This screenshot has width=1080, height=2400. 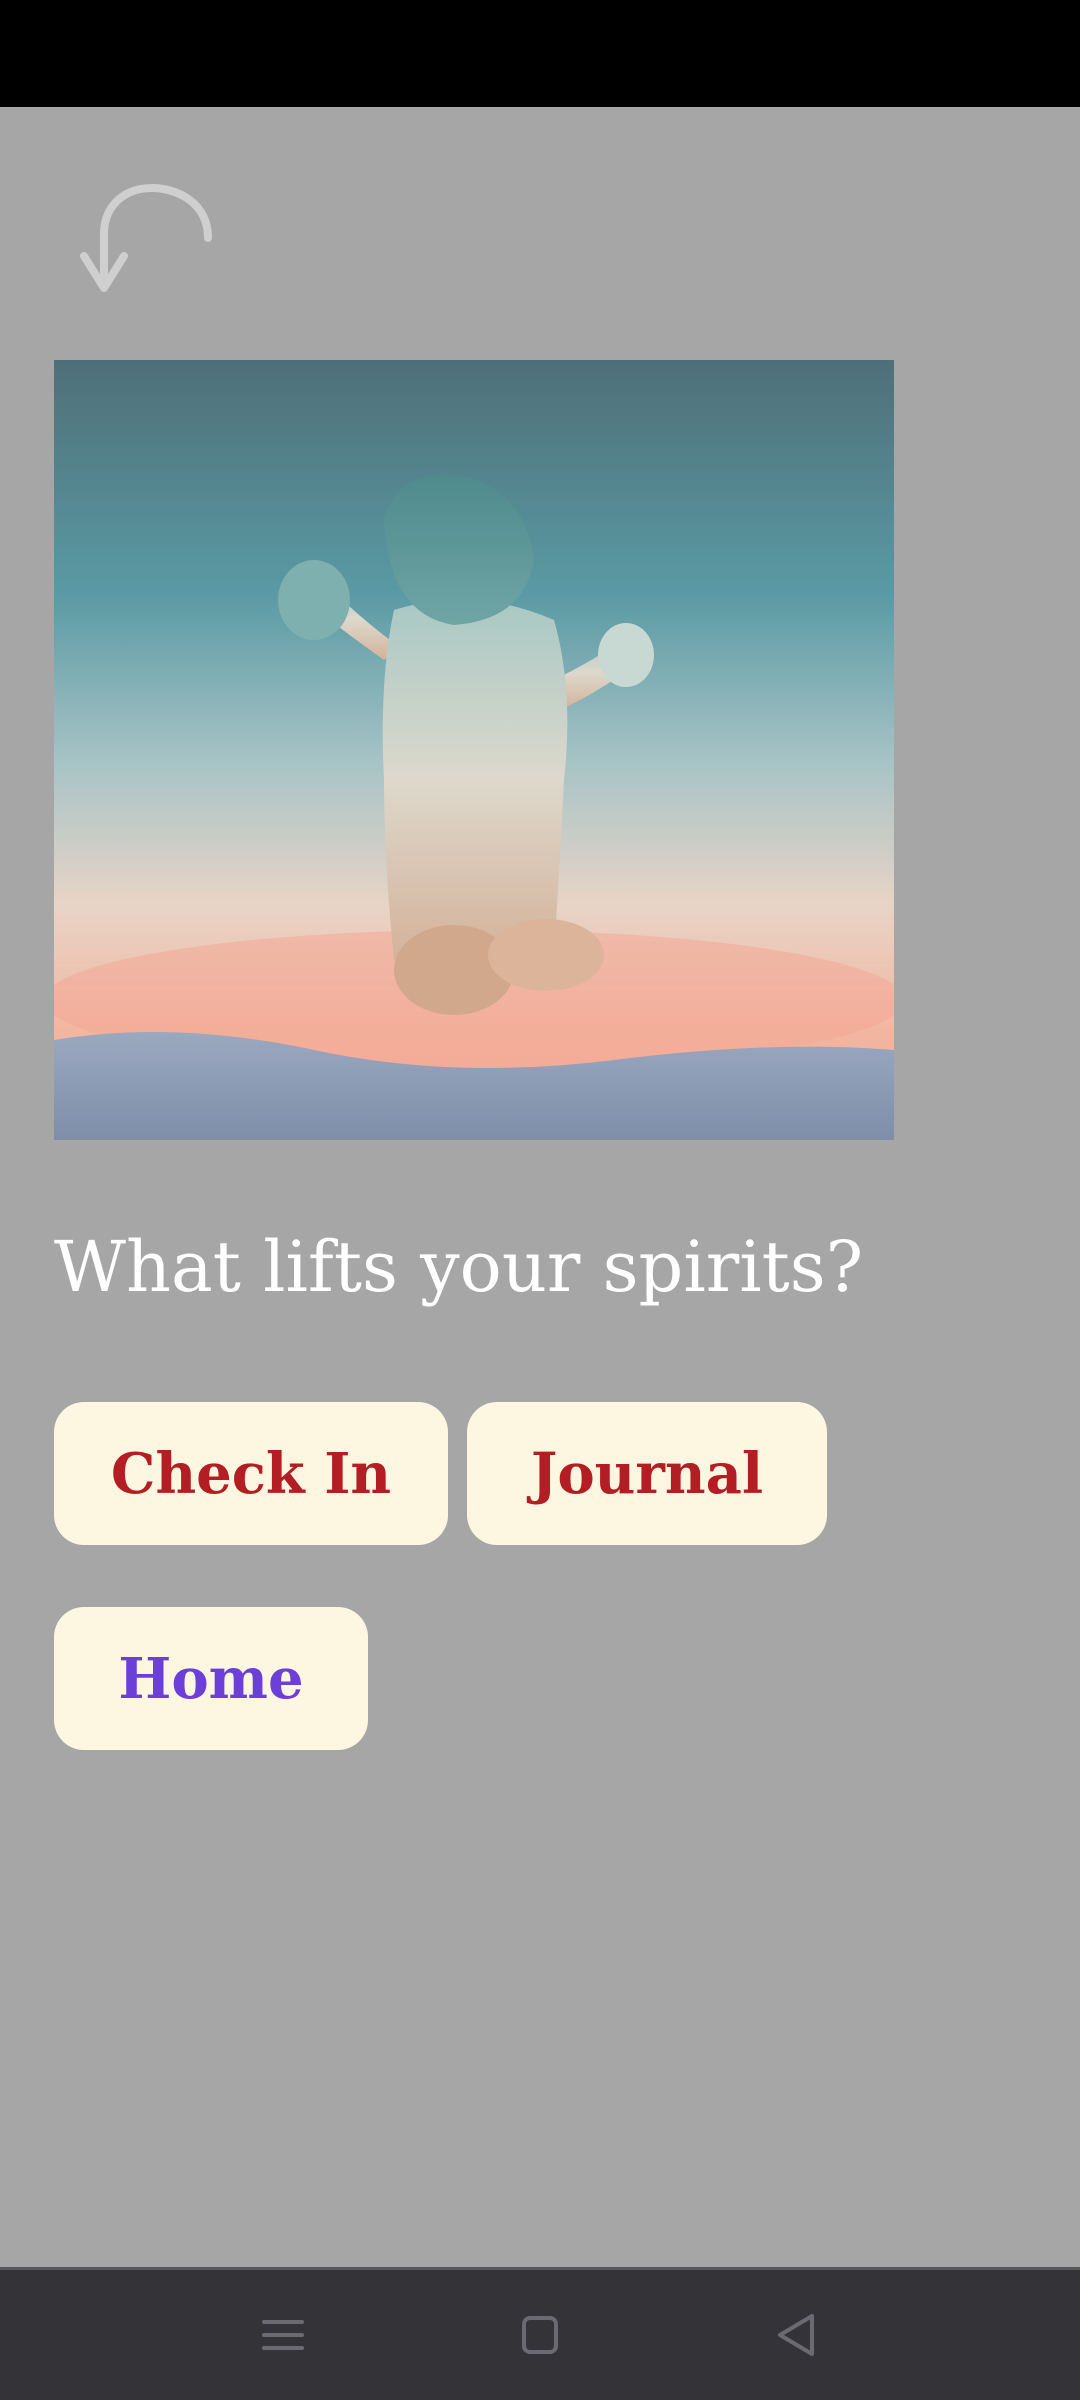 I want to click on check-in-button: Check In, so click(x=251, y=1473).